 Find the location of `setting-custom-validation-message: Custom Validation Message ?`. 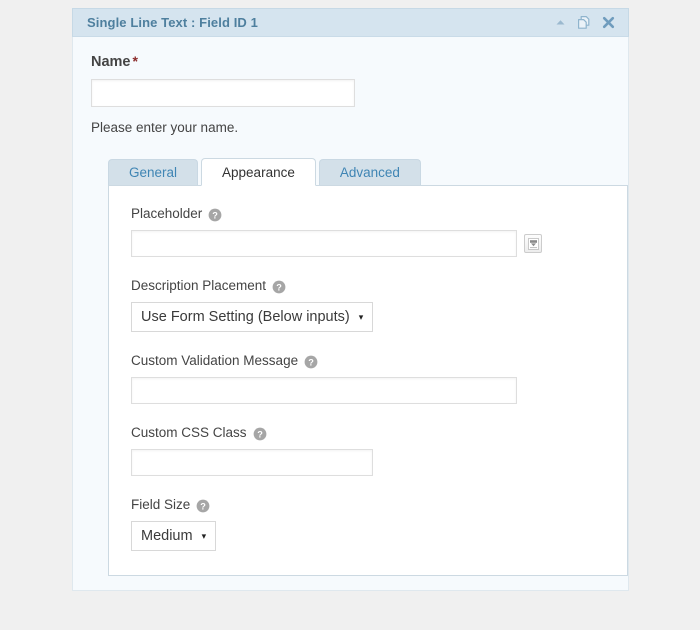

setting-custom-validation-message: Custom Validation Message ? is located at coordinates (379, 378).